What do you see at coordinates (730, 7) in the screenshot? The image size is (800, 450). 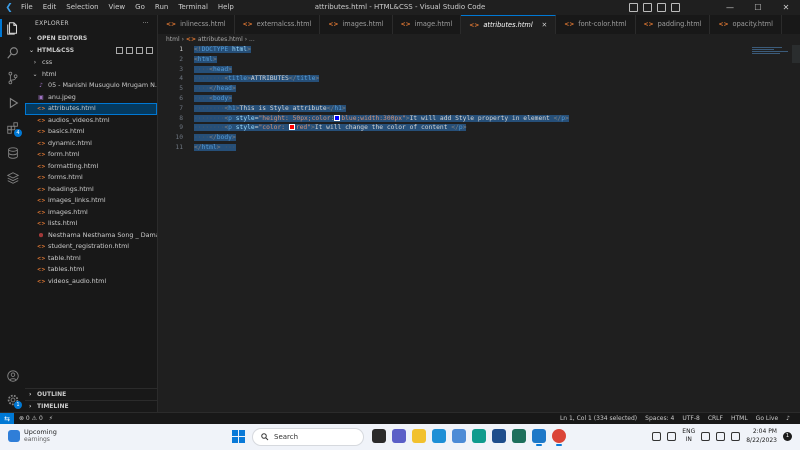 I see `minimize-button: —` at bounding box center [730, 7].